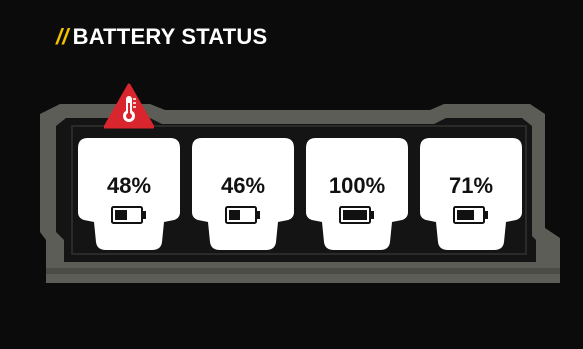 The height and width of the screenshot is (349, 583). I want to click on battery-pack-2: 46%, so click(243, 194).